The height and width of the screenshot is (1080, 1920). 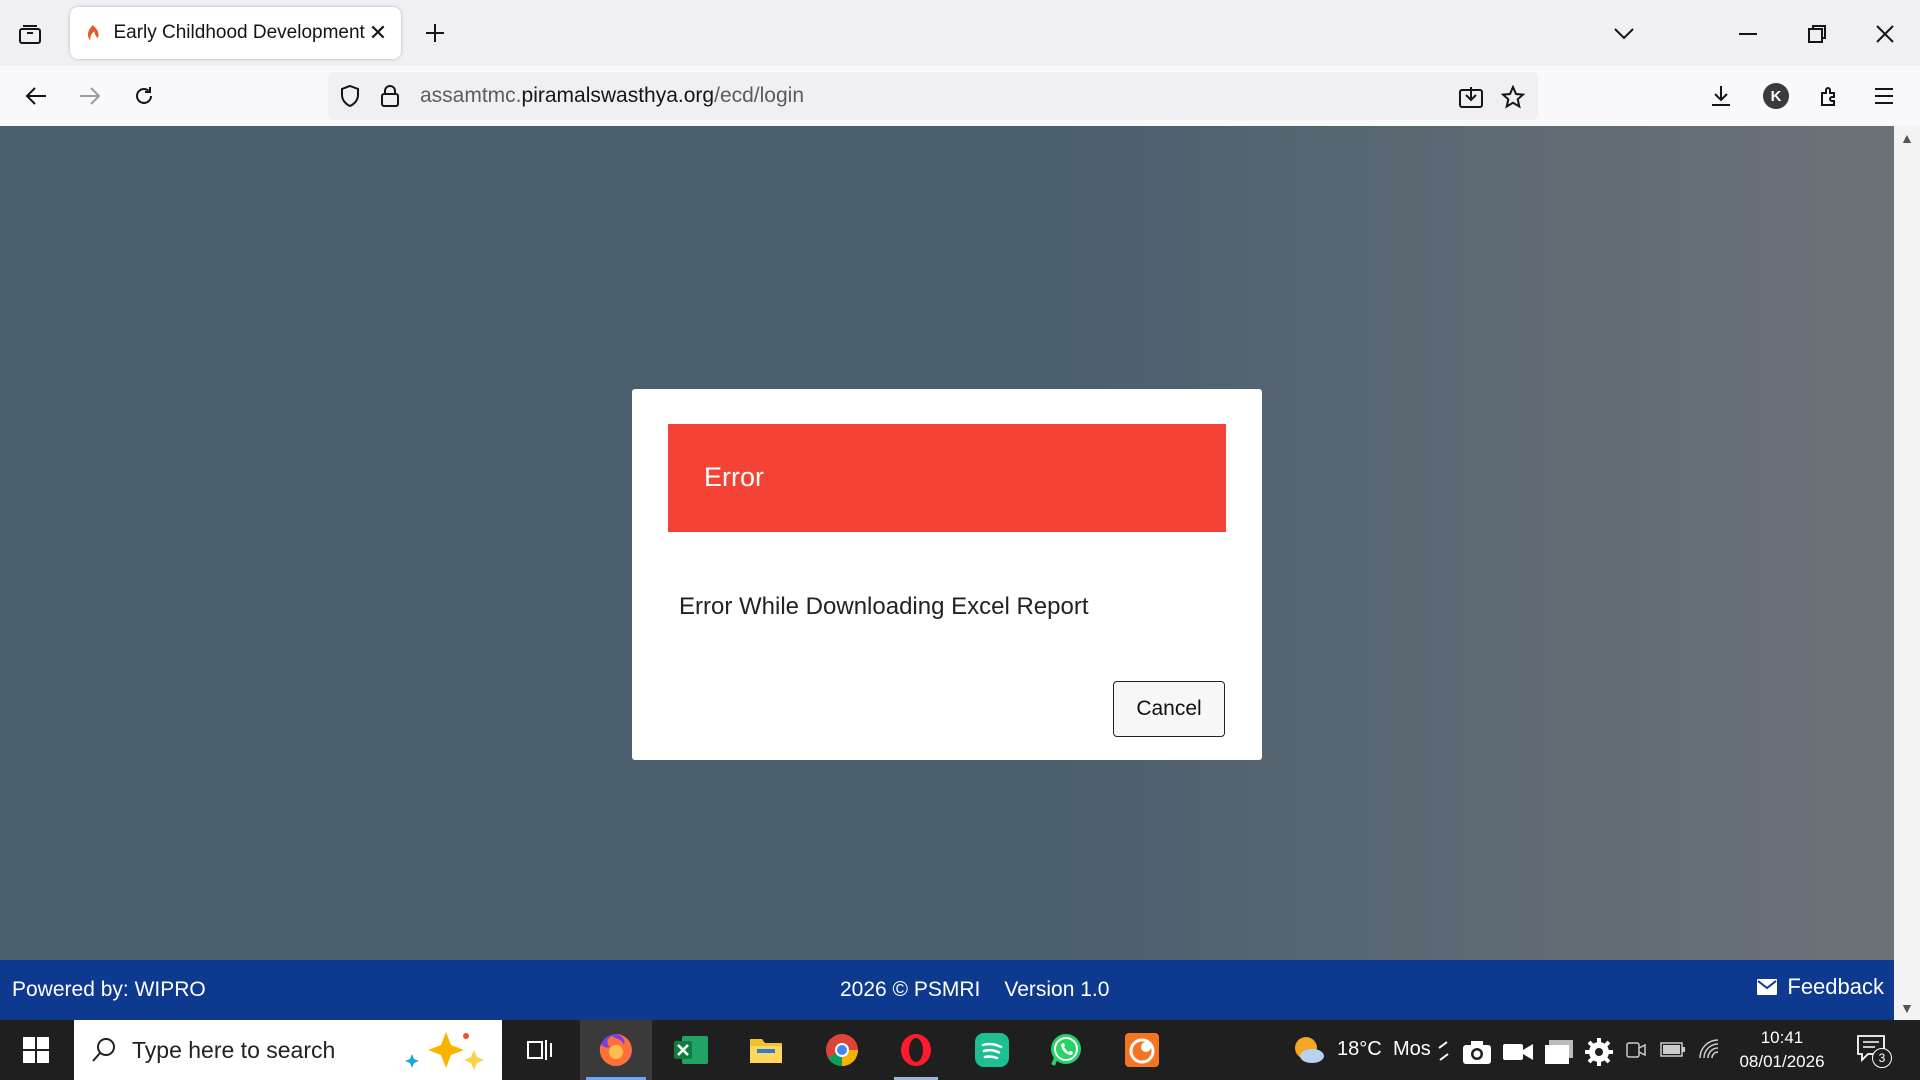 What do you see at coordinates (1477, 1052) in the screenshot?
I see `camera-icon` at bounding box center [1477, 1052].